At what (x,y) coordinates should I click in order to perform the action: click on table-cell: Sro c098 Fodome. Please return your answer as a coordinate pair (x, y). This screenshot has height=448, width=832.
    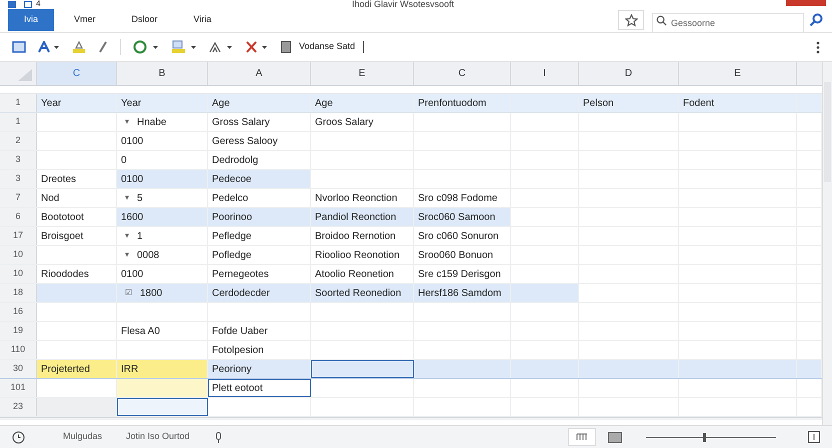
    Looking at the image, I should click on (462, 198).